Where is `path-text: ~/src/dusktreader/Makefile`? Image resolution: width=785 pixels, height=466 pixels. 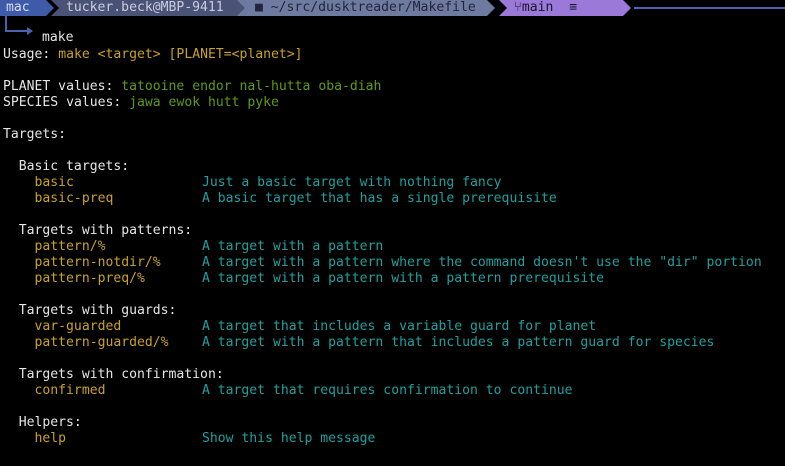
path-text: ~/src/dusktreader/Makefile is located at coordinates (373, 7).